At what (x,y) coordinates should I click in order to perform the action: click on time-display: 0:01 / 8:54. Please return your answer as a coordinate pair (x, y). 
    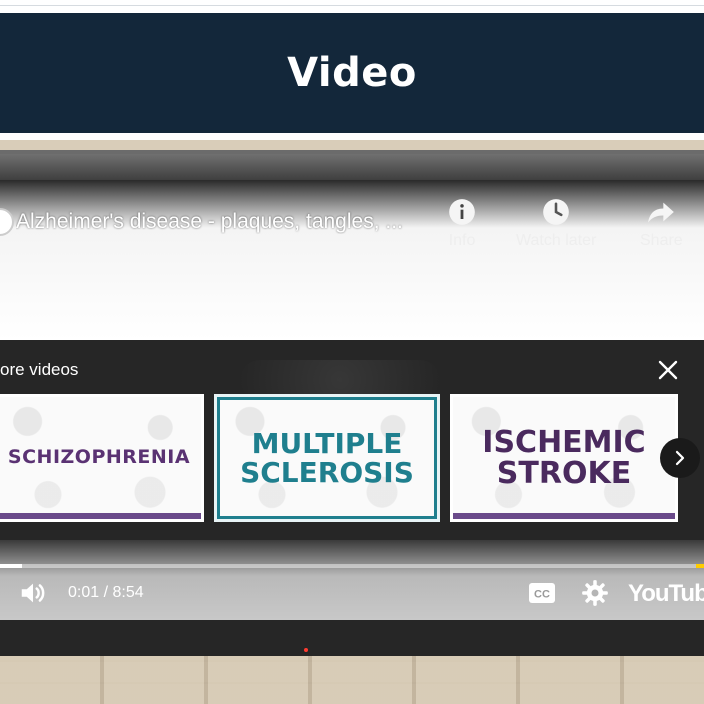
    Looking at the image, I should click on (106, 592).